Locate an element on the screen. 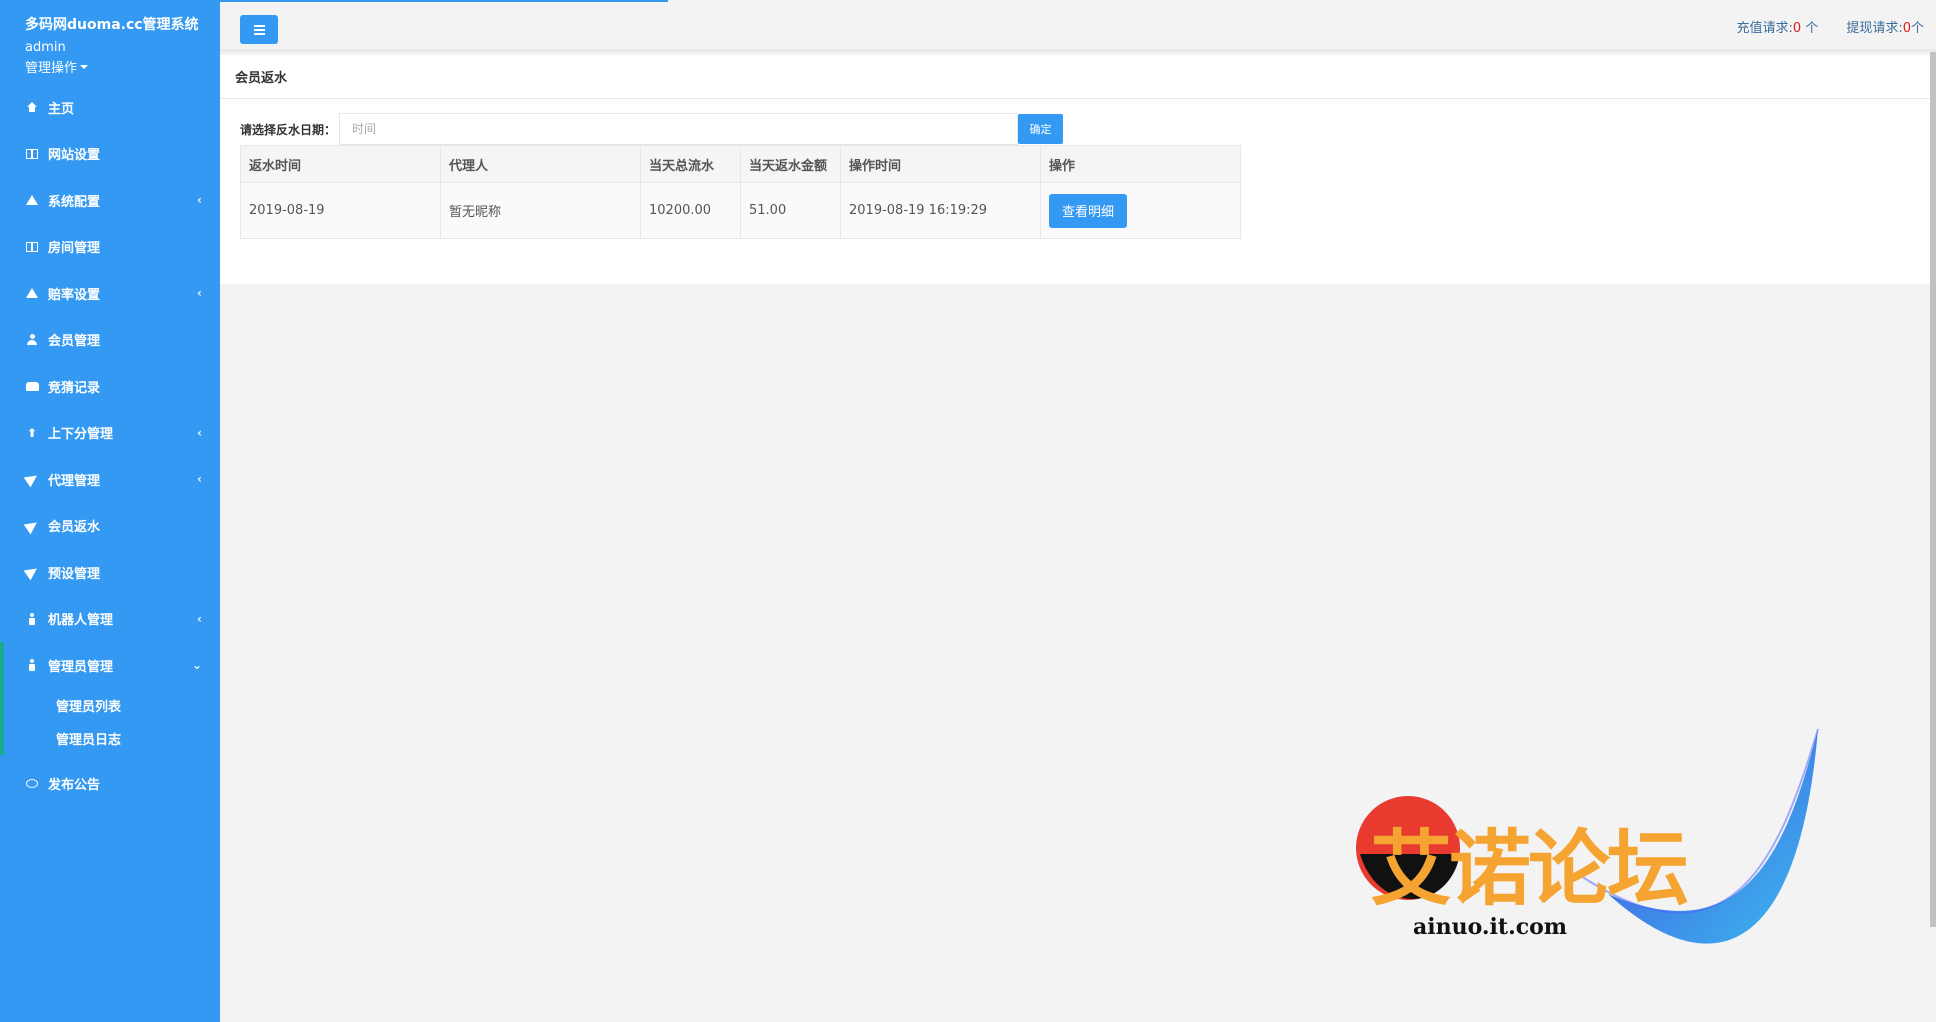 Image resolution: width=1936 pixels, height=1022 pixels. sidebar-item-member-rebate: 会员返水 is located at coordinates (110, 526).